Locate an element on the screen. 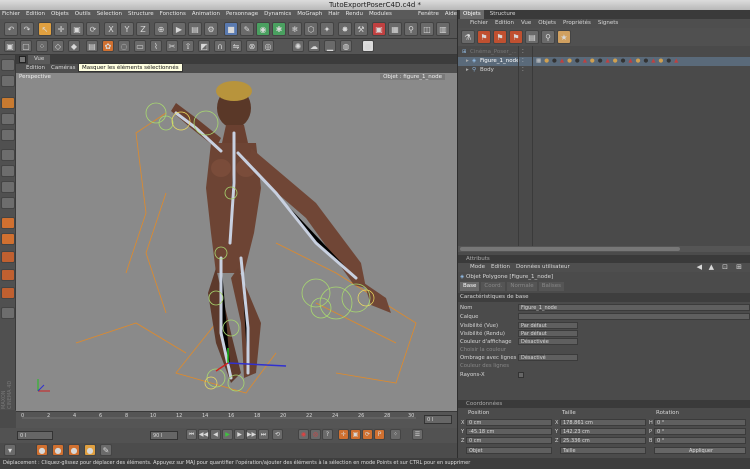  expand-arrow-icon: ▸ is located at coordinates (467, 70).